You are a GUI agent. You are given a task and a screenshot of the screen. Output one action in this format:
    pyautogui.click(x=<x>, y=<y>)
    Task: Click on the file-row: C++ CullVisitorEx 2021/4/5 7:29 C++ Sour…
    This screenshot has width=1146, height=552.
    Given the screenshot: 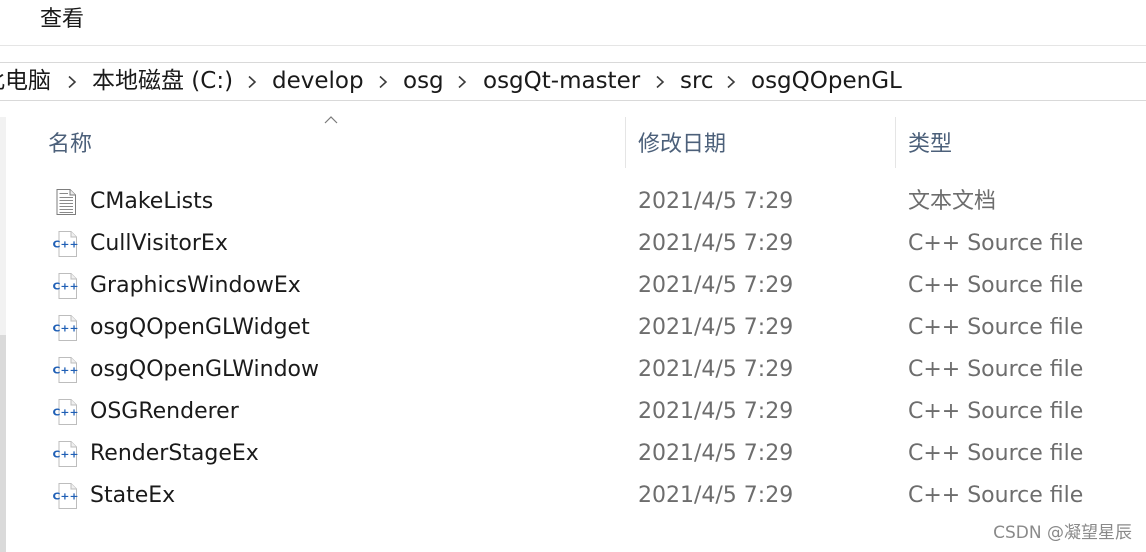 What is the action you would take?
    pyautogui.click(x=573, y=244)
    